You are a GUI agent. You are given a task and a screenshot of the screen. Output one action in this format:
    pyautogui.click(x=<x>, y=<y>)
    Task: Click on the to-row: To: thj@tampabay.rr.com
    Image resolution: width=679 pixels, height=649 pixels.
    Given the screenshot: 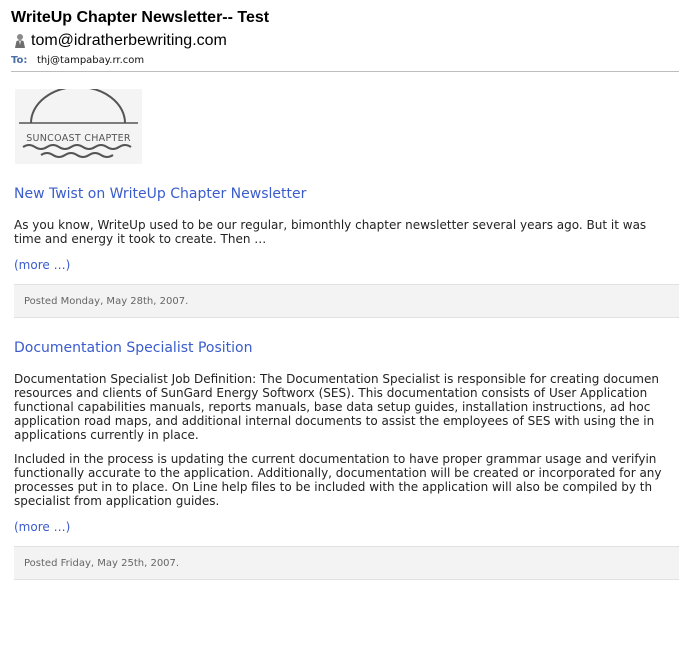 What is the action you would take?
    pyautogui.click(x=345, y=60)
    